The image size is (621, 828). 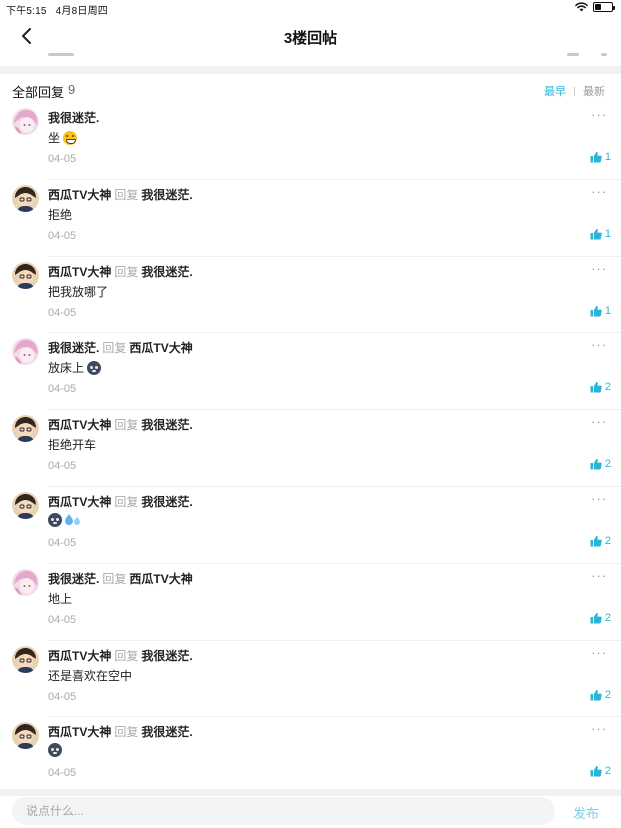 I want to click on reply-content: 拒绝, so click(x=60, y=214).